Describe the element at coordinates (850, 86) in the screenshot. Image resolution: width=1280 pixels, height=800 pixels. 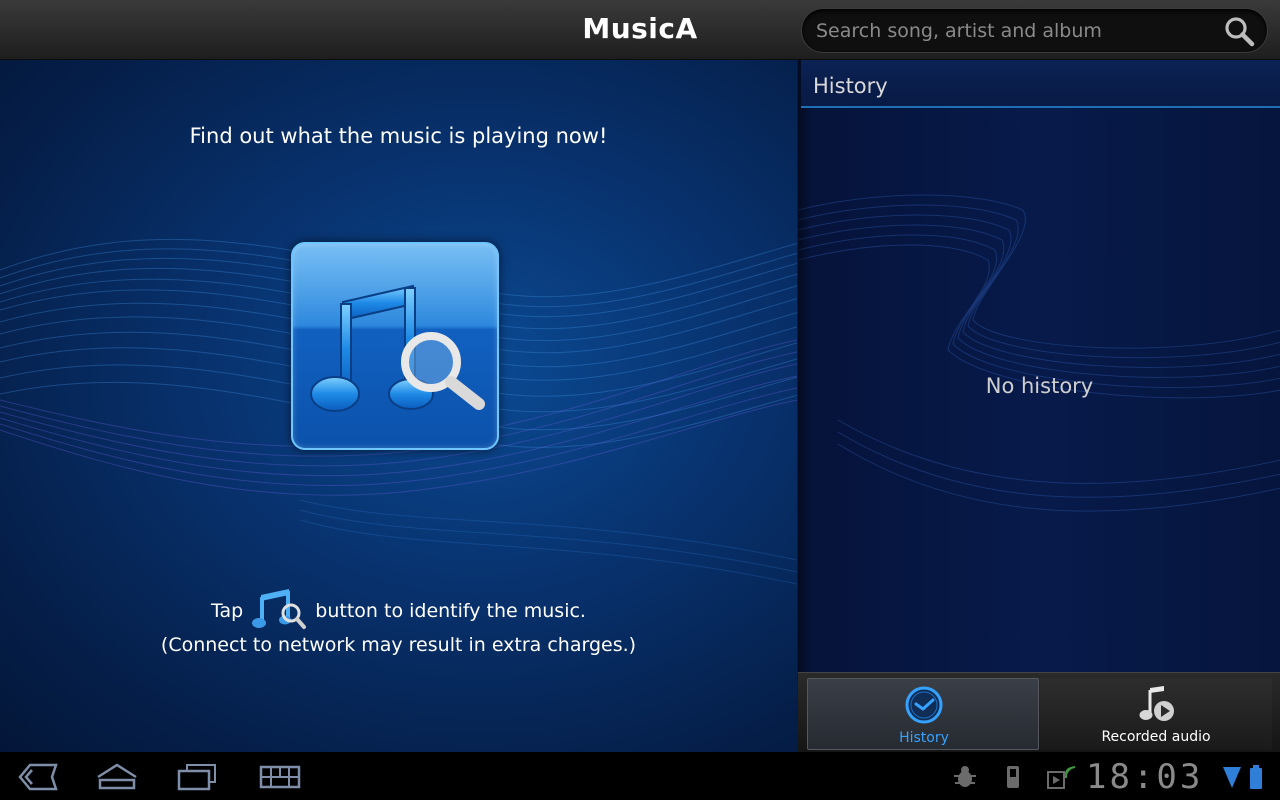
I see `history-title: History` at that location.